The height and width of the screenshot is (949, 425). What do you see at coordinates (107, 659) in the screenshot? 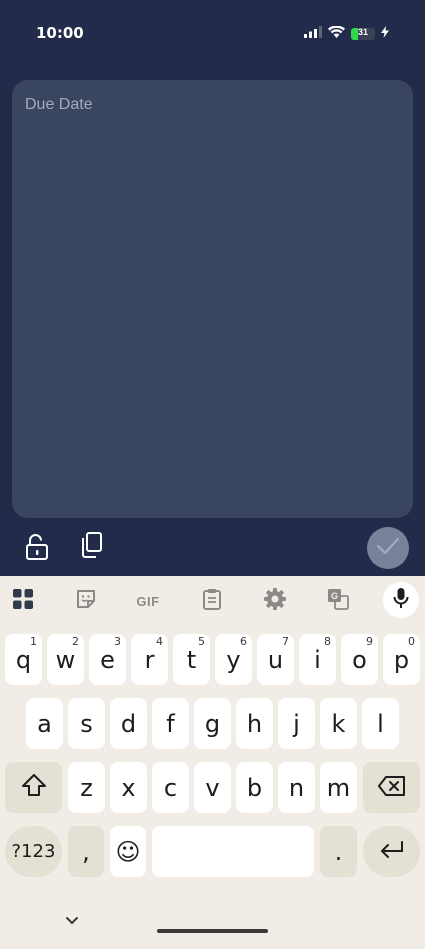
I see `key-e: e3` at bounding box center [107, 659].